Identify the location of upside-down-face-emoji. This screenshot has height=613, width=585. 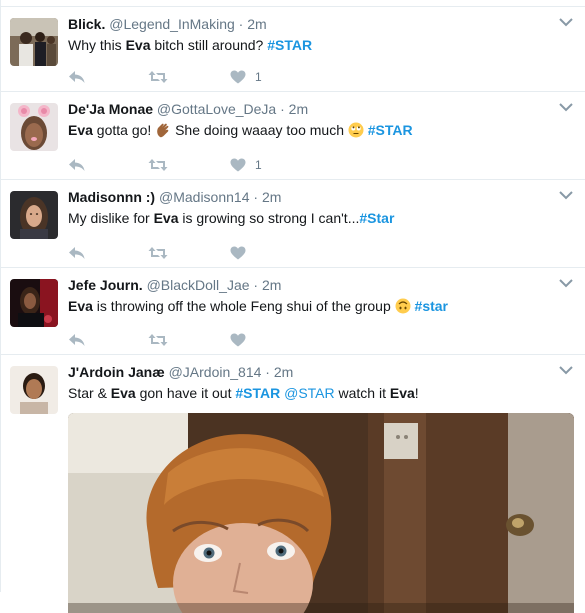
(403, 306).